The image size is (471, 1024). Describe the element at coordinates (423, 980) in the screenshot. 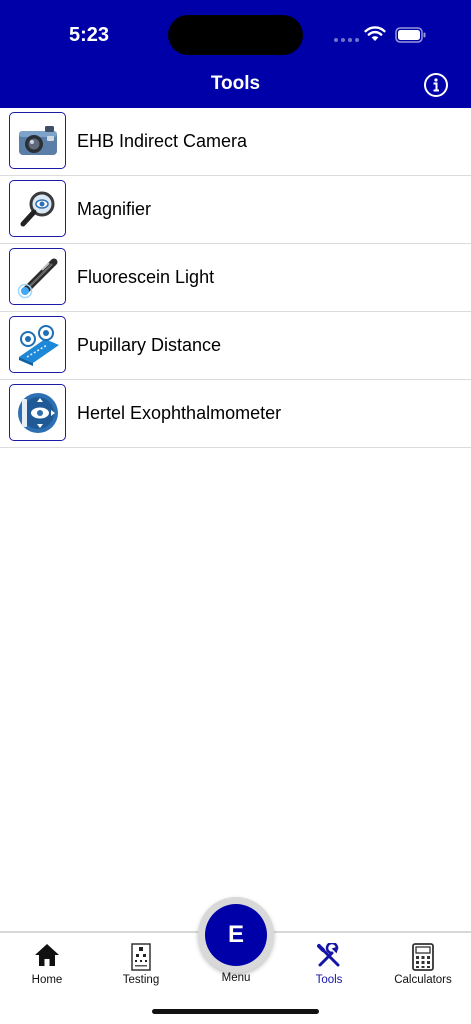

I see `tab-label: Calculators` at that location.